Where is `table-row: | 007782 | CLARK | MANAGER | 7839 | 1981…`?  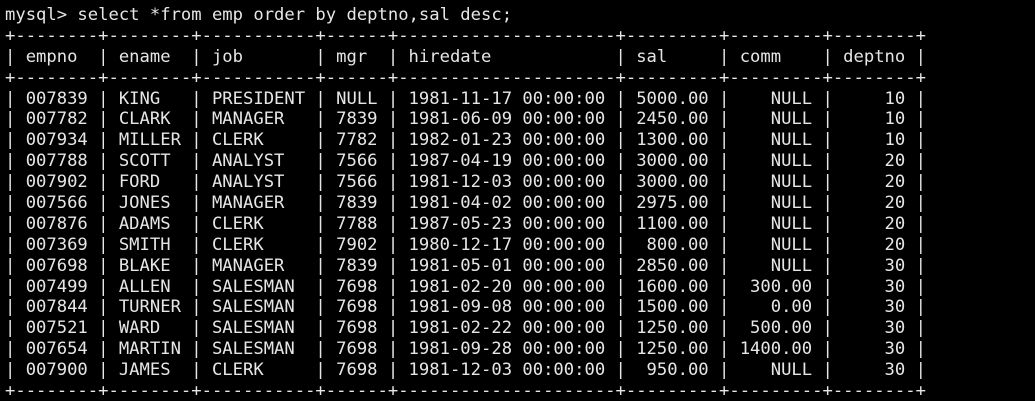
table-row: | 007782 | CLARK | MANAGER | 7839 | 1981… is located at coordinates (465, 119).